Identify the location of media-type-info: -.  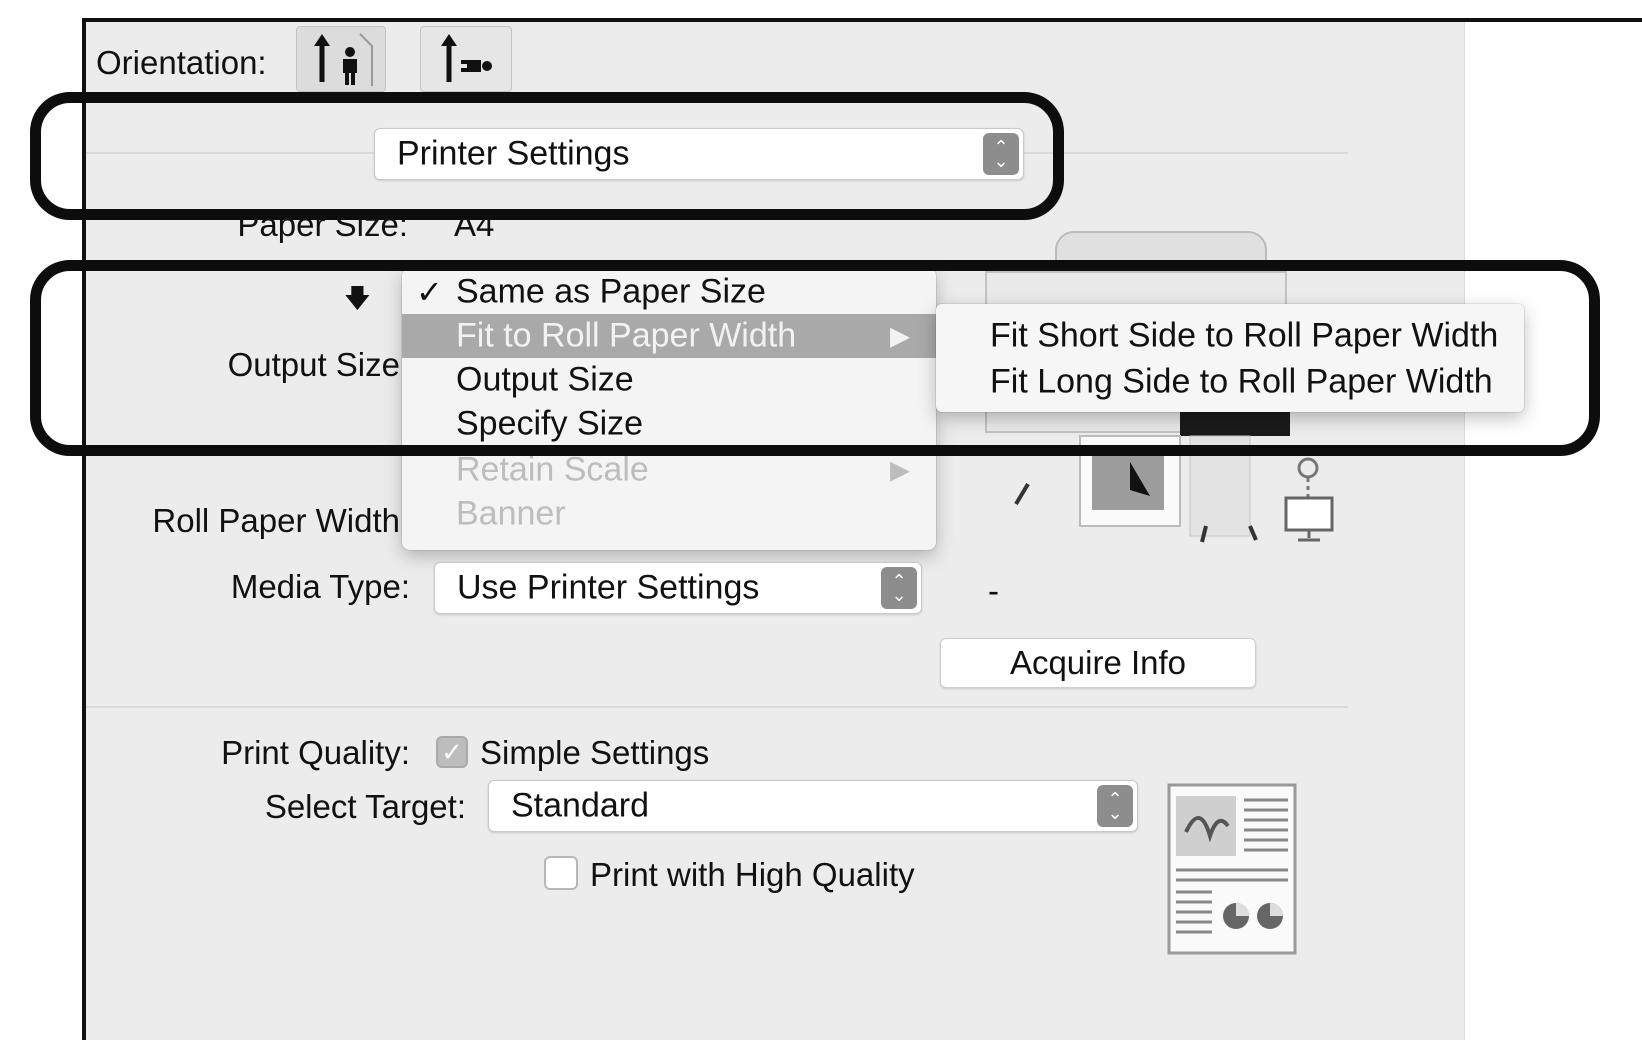
(993, 590).